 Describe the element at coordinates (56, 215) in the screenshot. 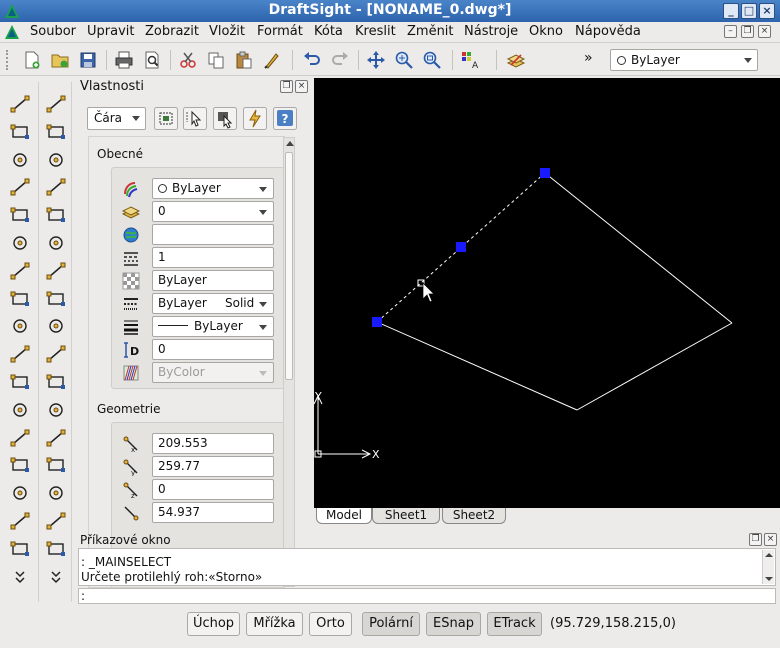

I see `offset-icon` at that location.